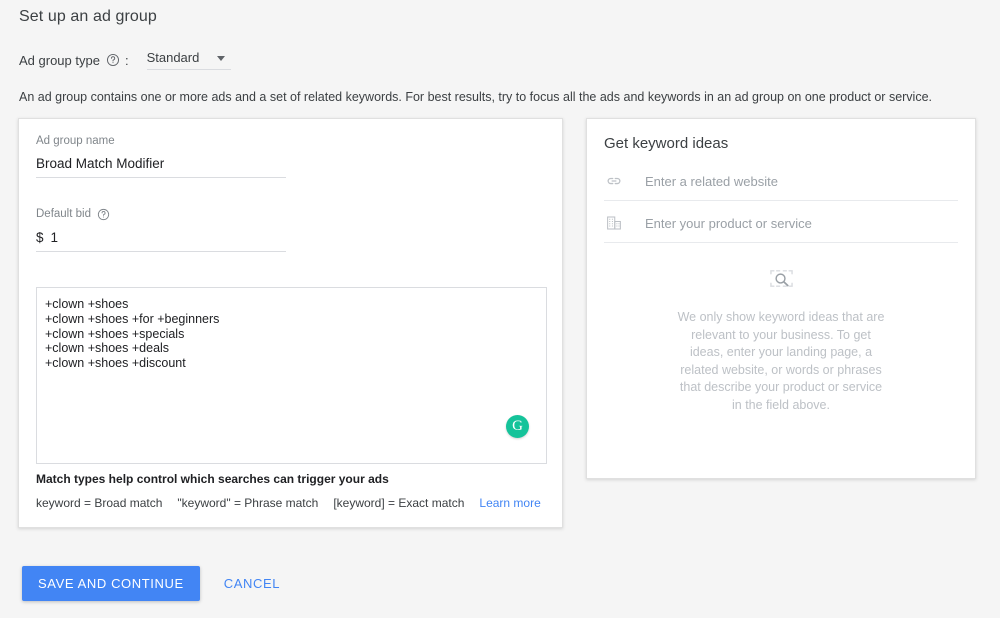  What do you see at coordinates (173, 57) in the screenshot?
I see `ad-group-type-value: Standard` at bounding box center [173, 57].